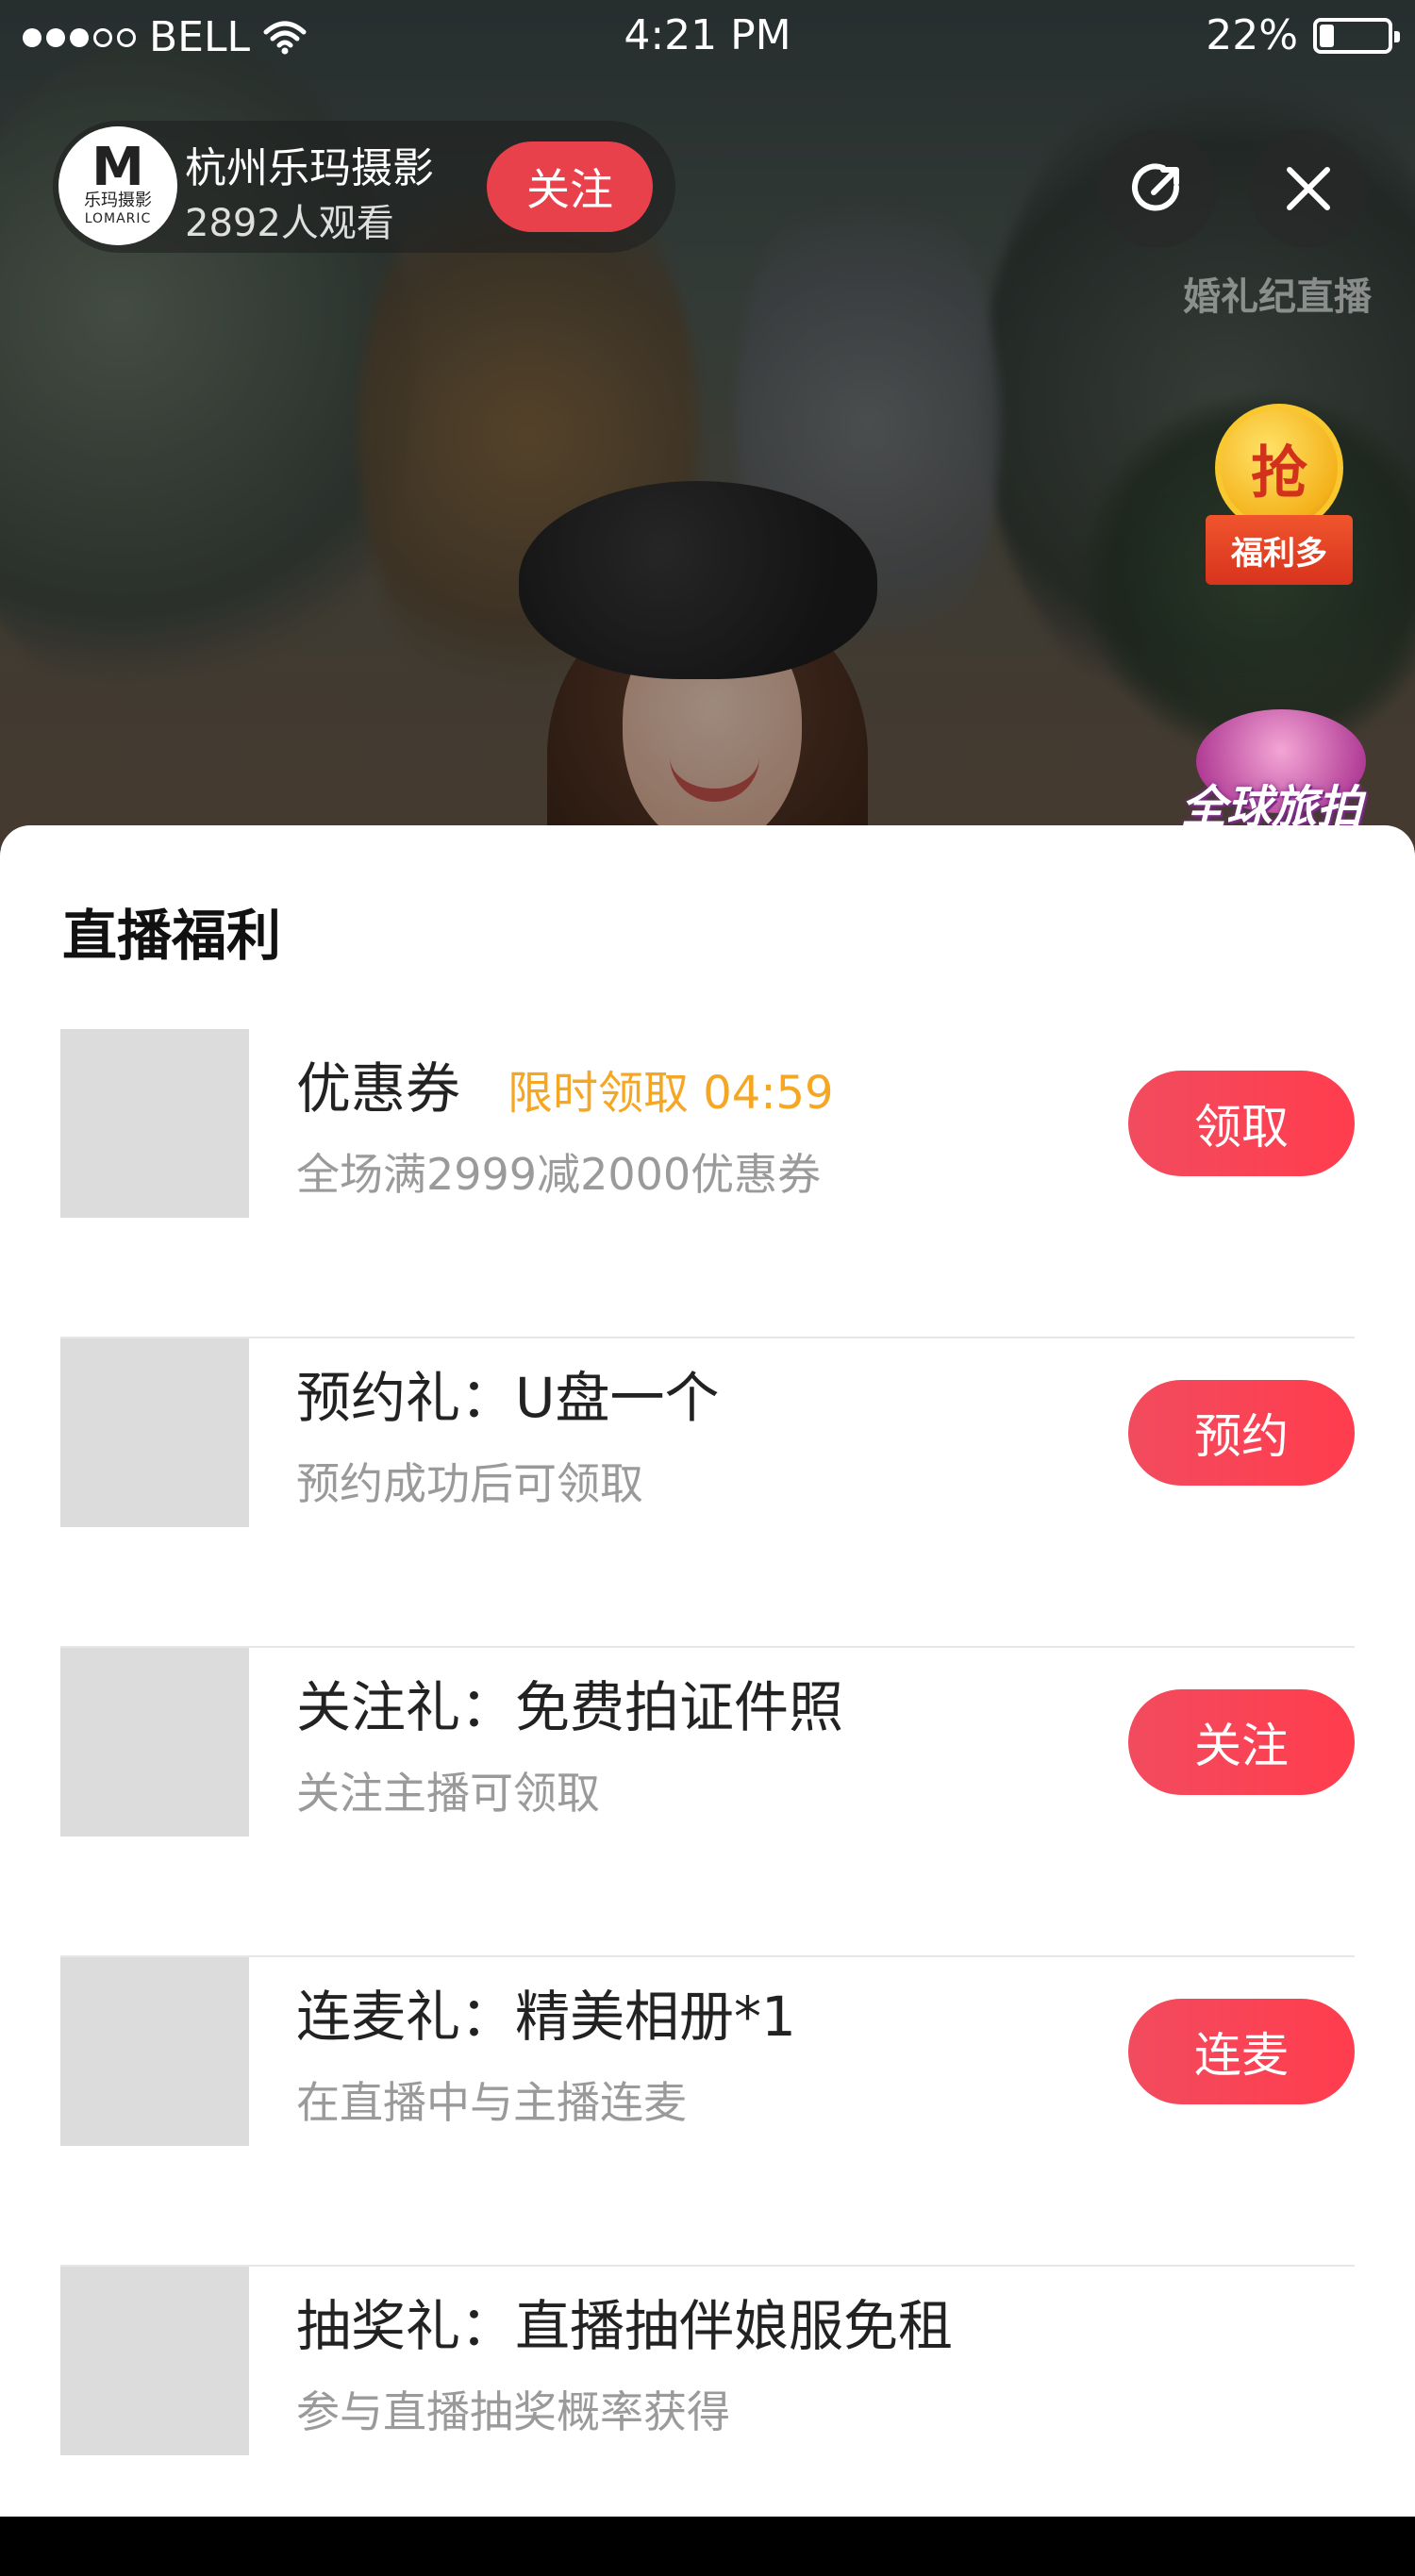 The height and width of the screenshot is (2576, 1415). What do you see at coordinates (570, 186) in the screenshot?
I see `follow-host-button: 关注` at bounding box center [570, 186].